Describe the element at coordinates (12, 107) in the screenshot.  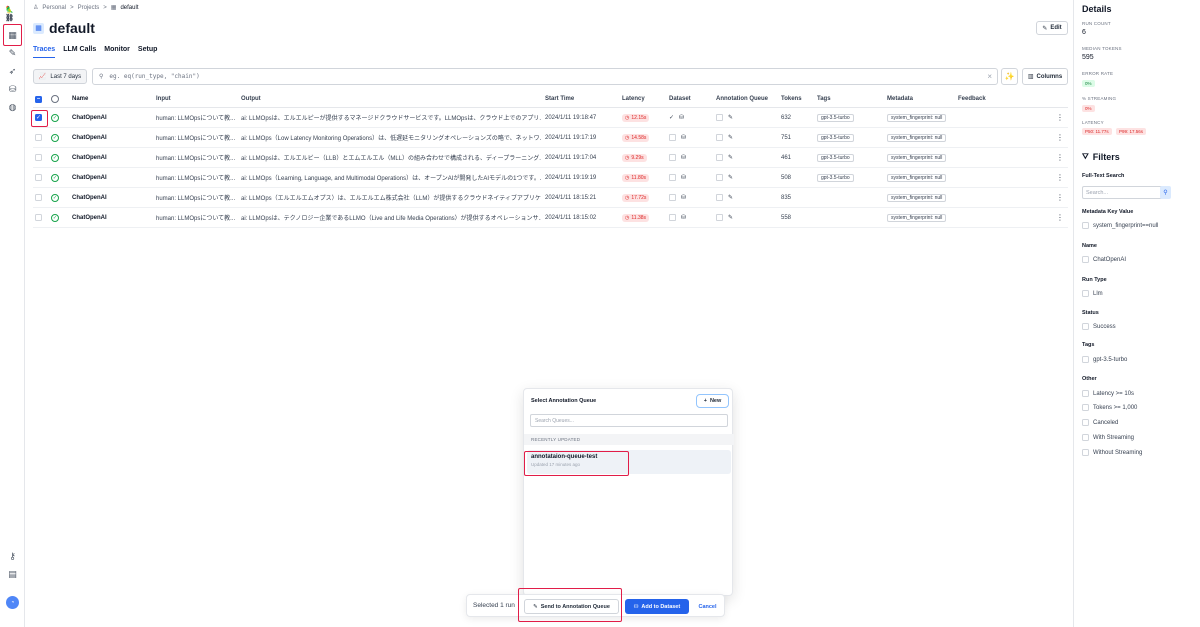
I see `hub-globe-icon: ◍` at that location.